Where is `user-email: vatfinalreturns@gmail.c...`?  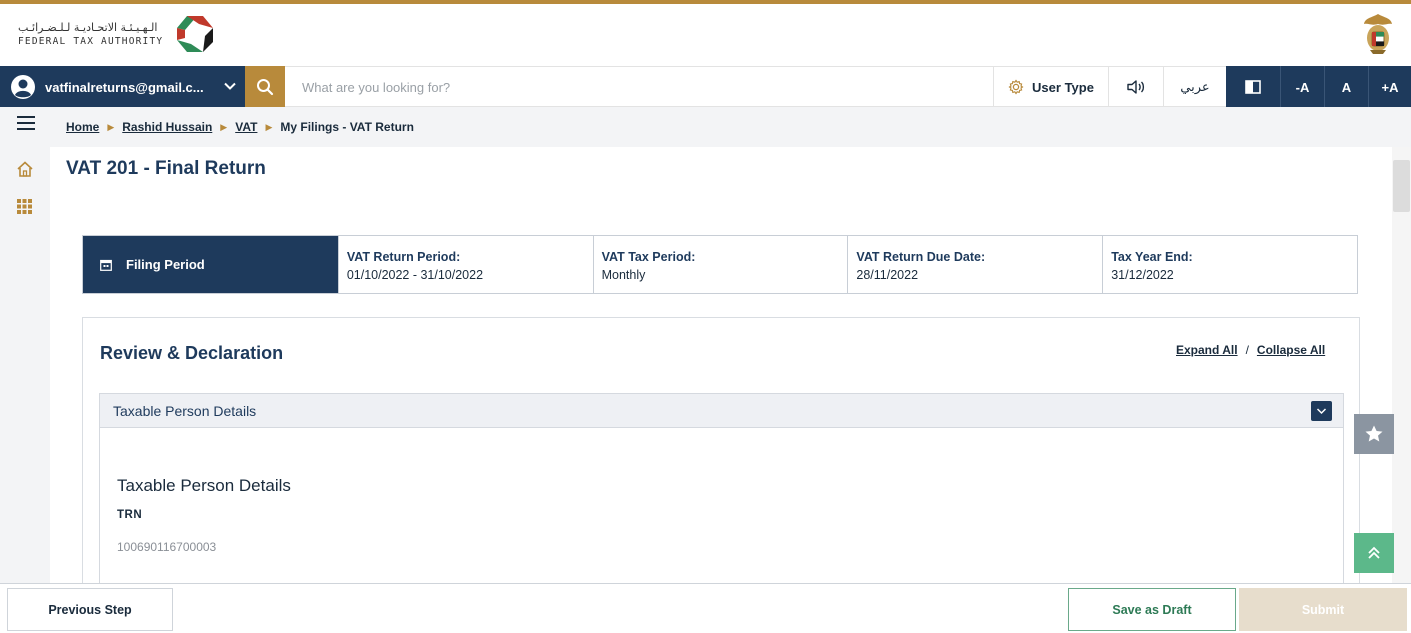 user-email: vatfinalreturns@gmail.c... is located at coordinates (124, 87).